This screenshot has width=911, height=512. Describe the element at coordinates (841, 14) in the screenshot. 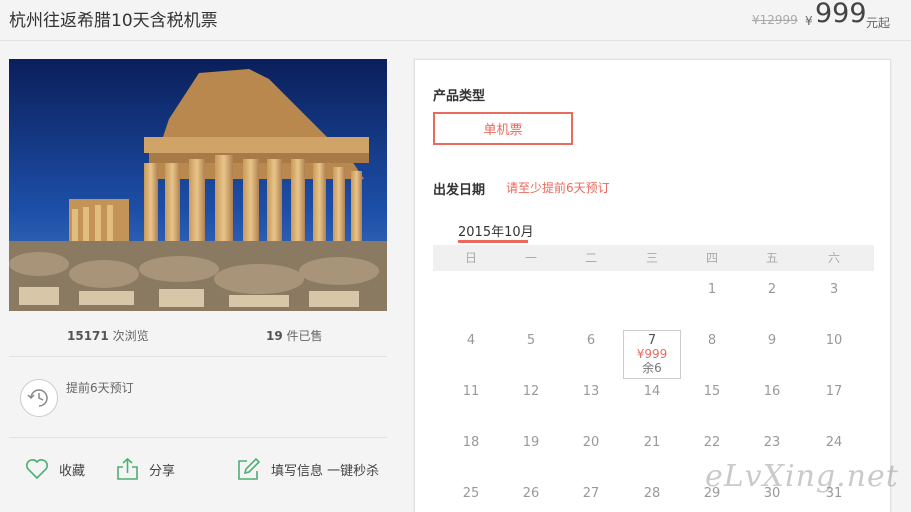

I see `current-price: 999` at that location.